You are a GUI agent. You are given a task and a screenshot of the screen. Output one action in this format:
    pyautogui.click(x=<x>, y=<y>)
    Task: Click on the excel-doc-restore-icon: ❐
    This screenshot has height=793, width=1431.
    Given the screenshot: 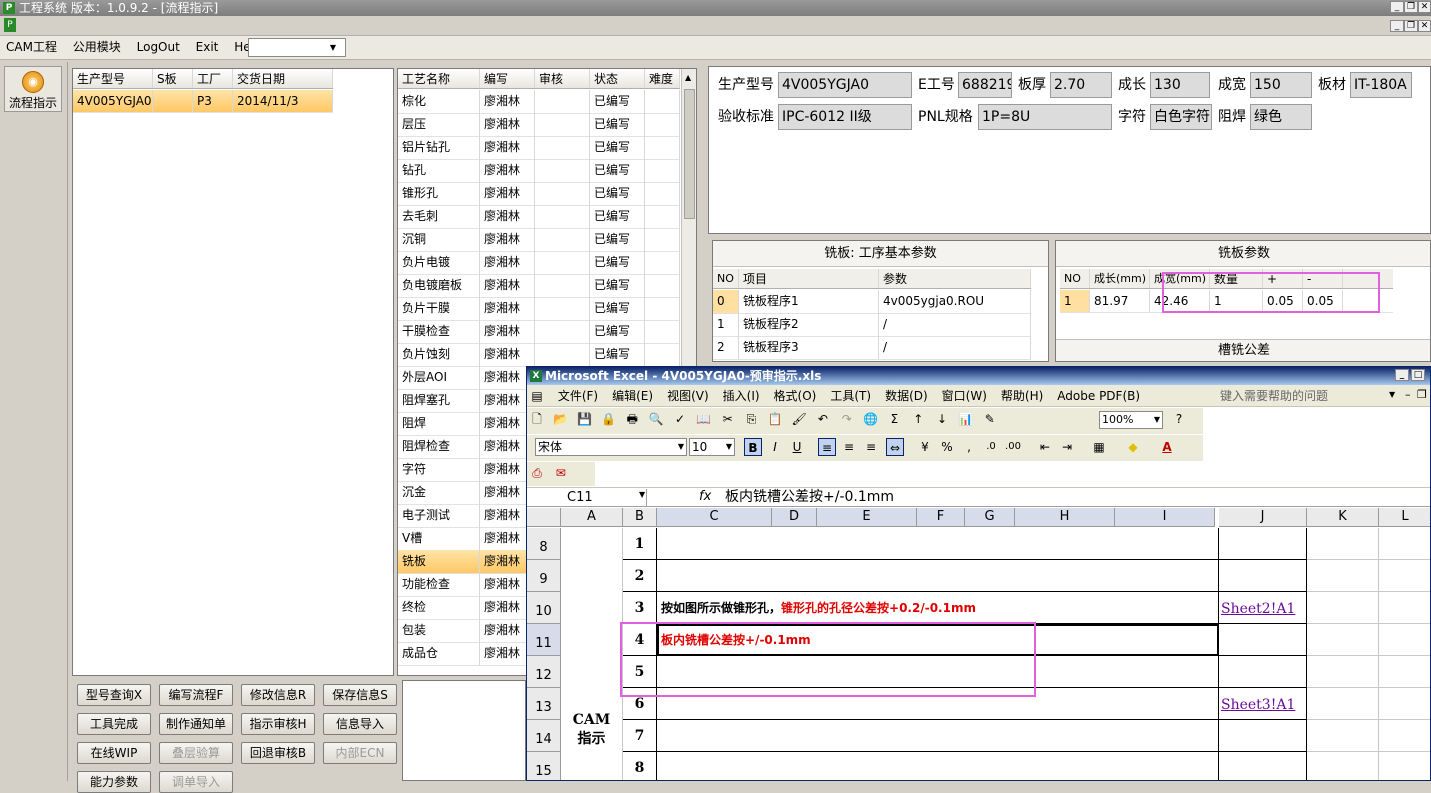 What is the action you would take?
    pyautogui.click(x=1422, y=395)
    